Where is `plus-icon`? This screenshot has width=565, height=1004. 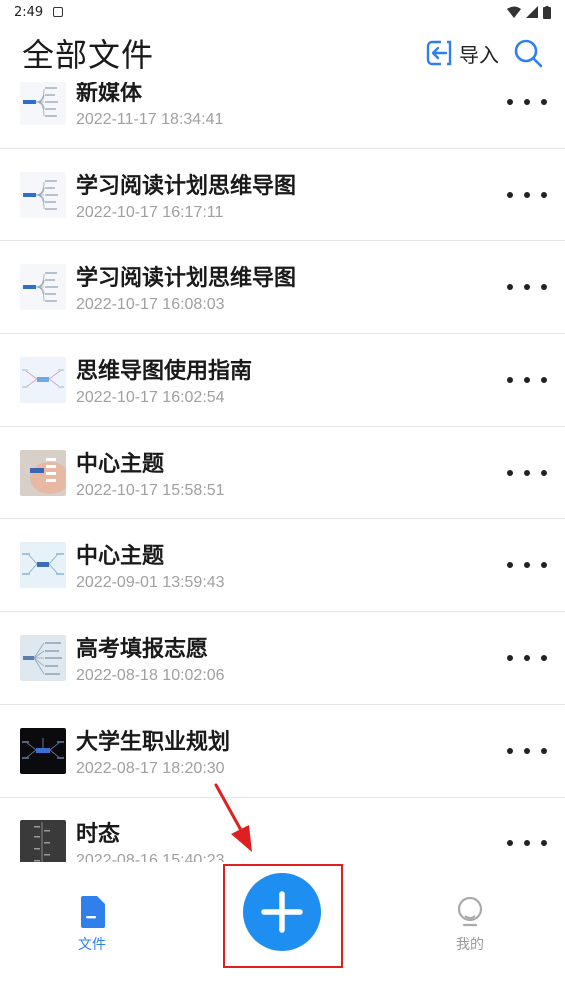 plus-icon is located at coordinates (282, 912).